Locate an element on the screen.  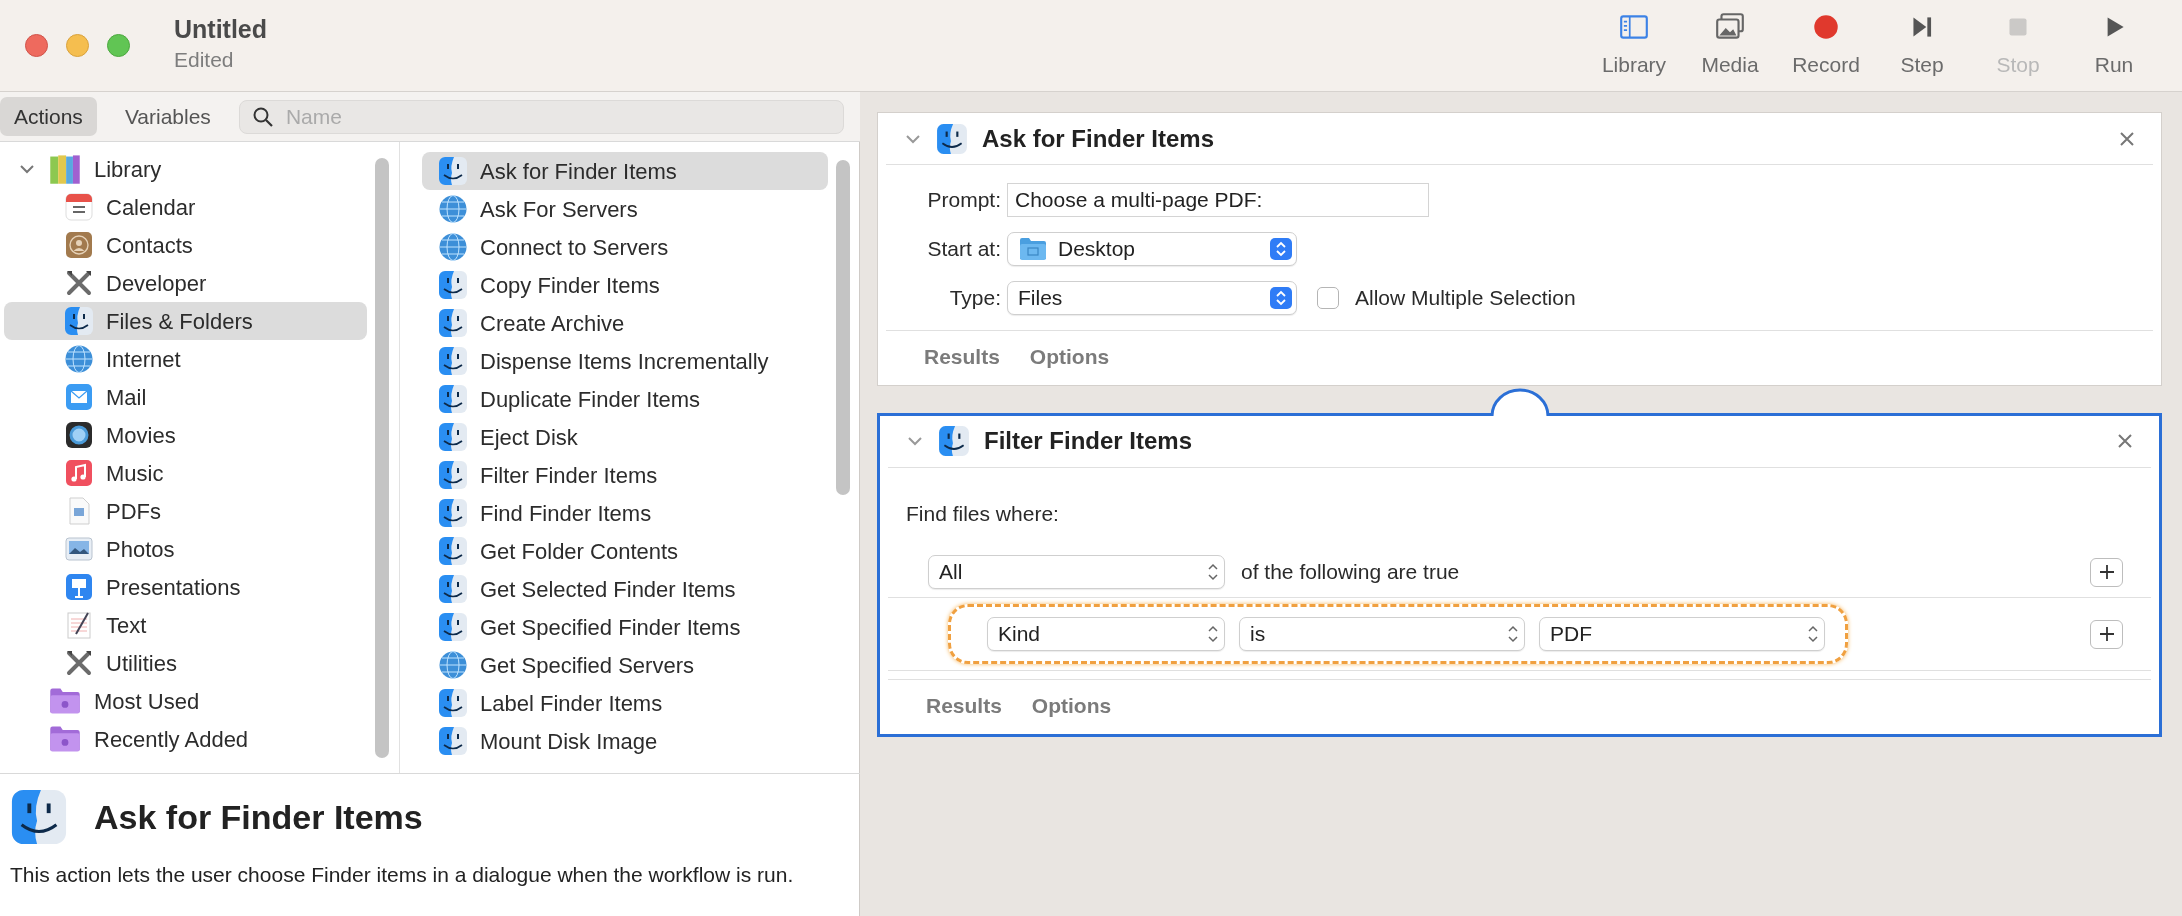
category-item: Developer is located at coordinates (185, 283).